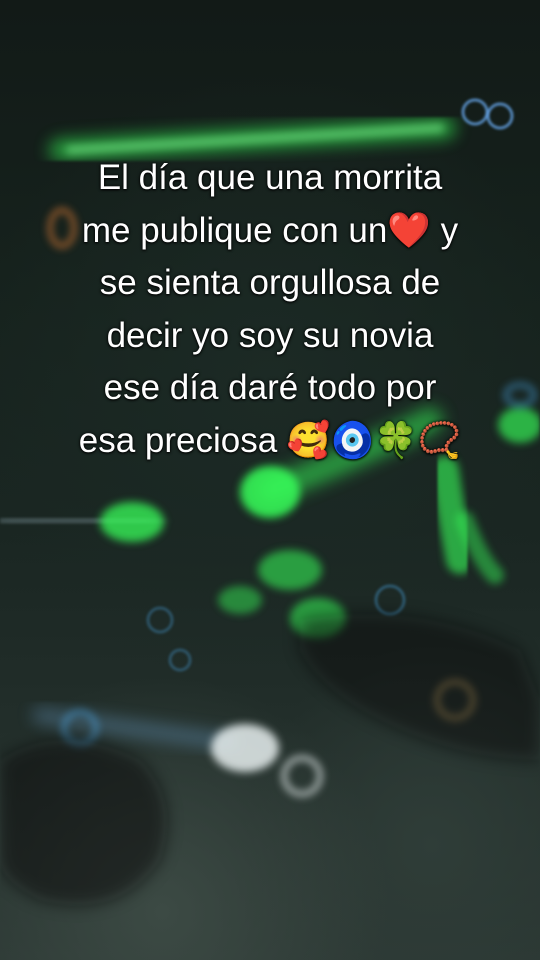 This screenshot has width=540, height=960. What do you see at coordinates (270, 177) in the screenshot?
I see `caption-line: El día que una morrita` at bounding box center [270, 177].